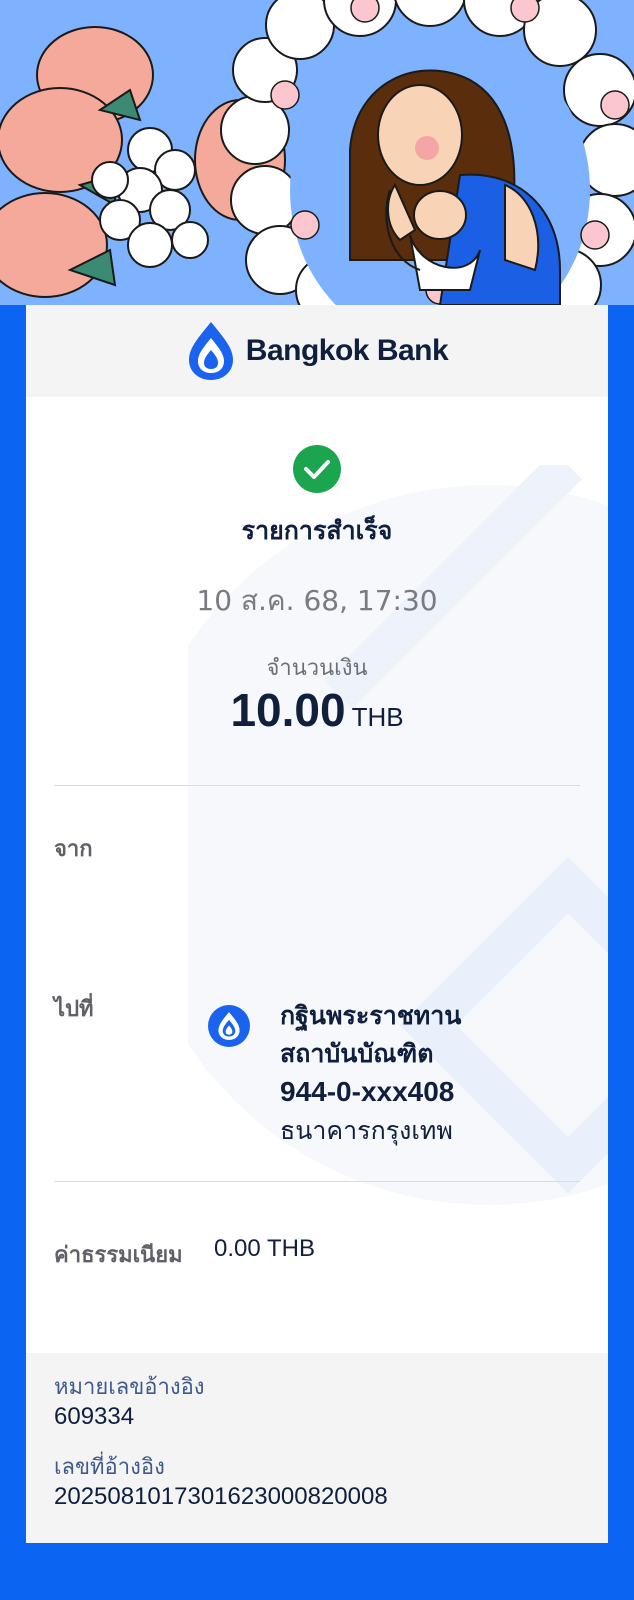 The width and height of the screenshot is (634, 1600). What do you see at coordinates (229, 1026) in the screenshot?
I see `bangkok-bank-lotus-icon` at bounding box center [229, 1026].